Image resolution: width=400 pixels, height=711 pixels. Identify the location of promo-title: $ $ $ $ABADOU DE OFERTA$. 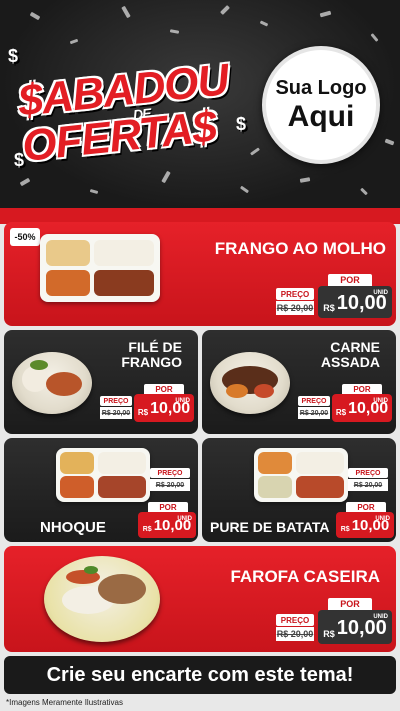
(128, 112).